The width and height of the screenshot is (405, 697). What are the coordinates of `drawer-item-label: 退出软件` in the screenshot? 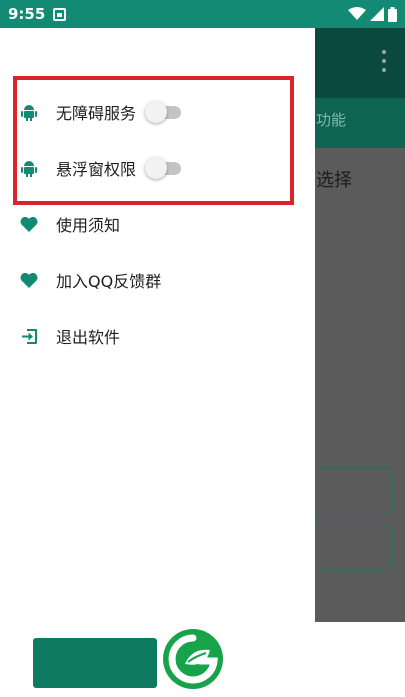 It's located at (88, 337).